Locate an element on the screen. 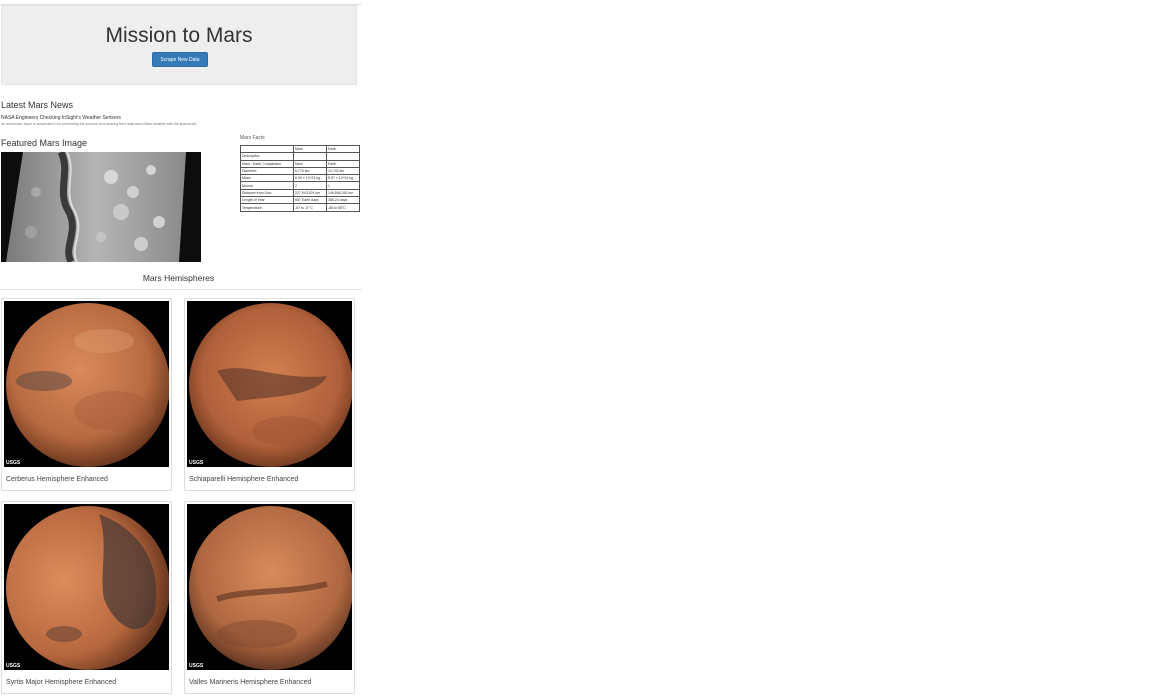 The image size is (1152, 699). featured-mars-image is located at coordinates (101, 207).